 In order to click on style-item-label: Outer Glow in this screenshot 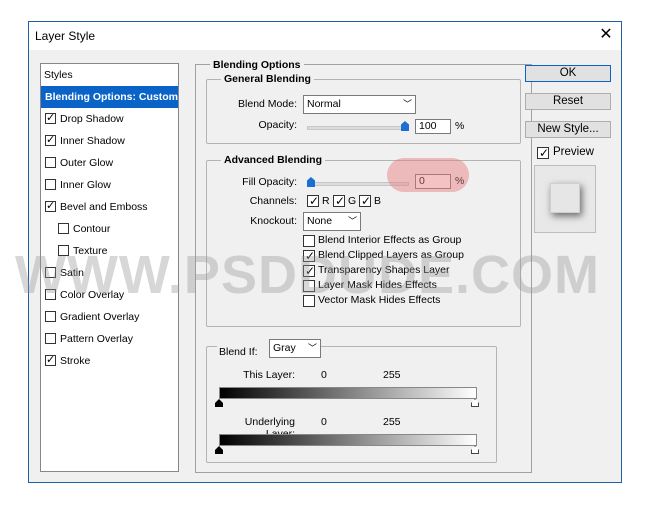, I will do `click(87, 163)`.